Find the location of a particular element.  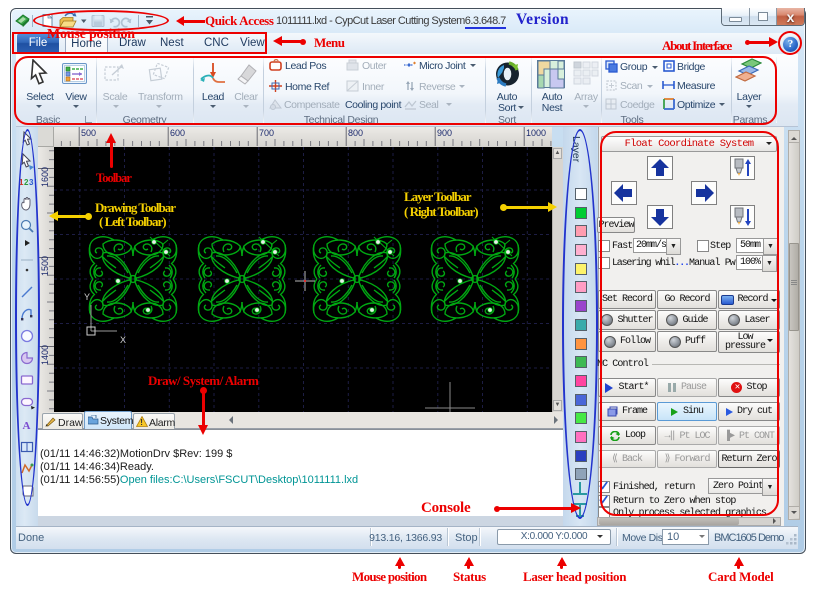

svg-text: 800 is located at coordinates (355, 133).